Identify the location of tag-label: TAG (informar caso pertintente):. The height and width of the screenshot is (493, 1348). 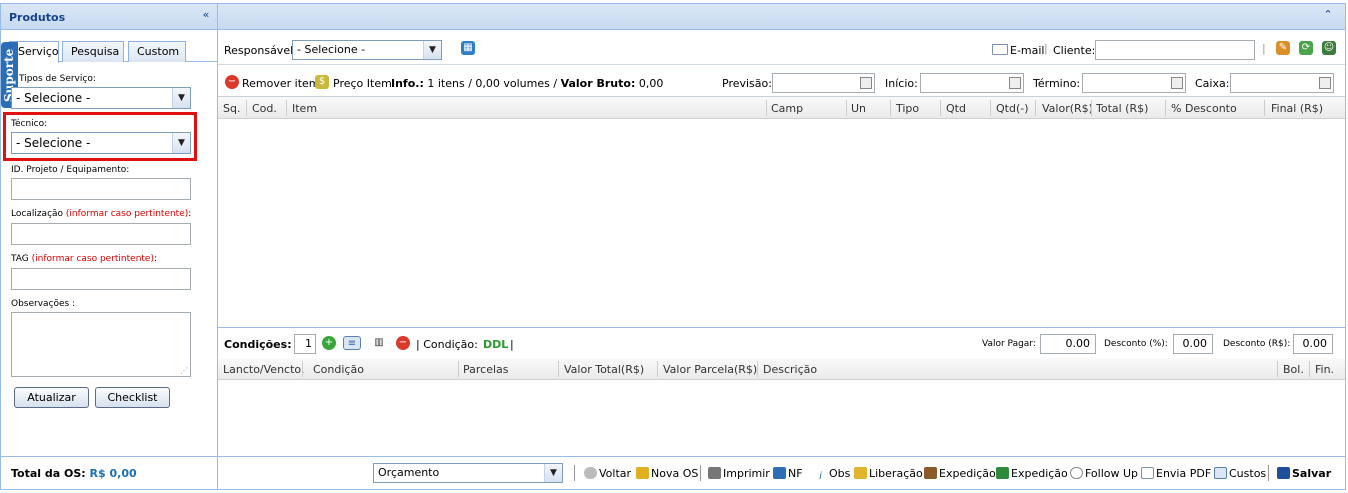
(84, 259).